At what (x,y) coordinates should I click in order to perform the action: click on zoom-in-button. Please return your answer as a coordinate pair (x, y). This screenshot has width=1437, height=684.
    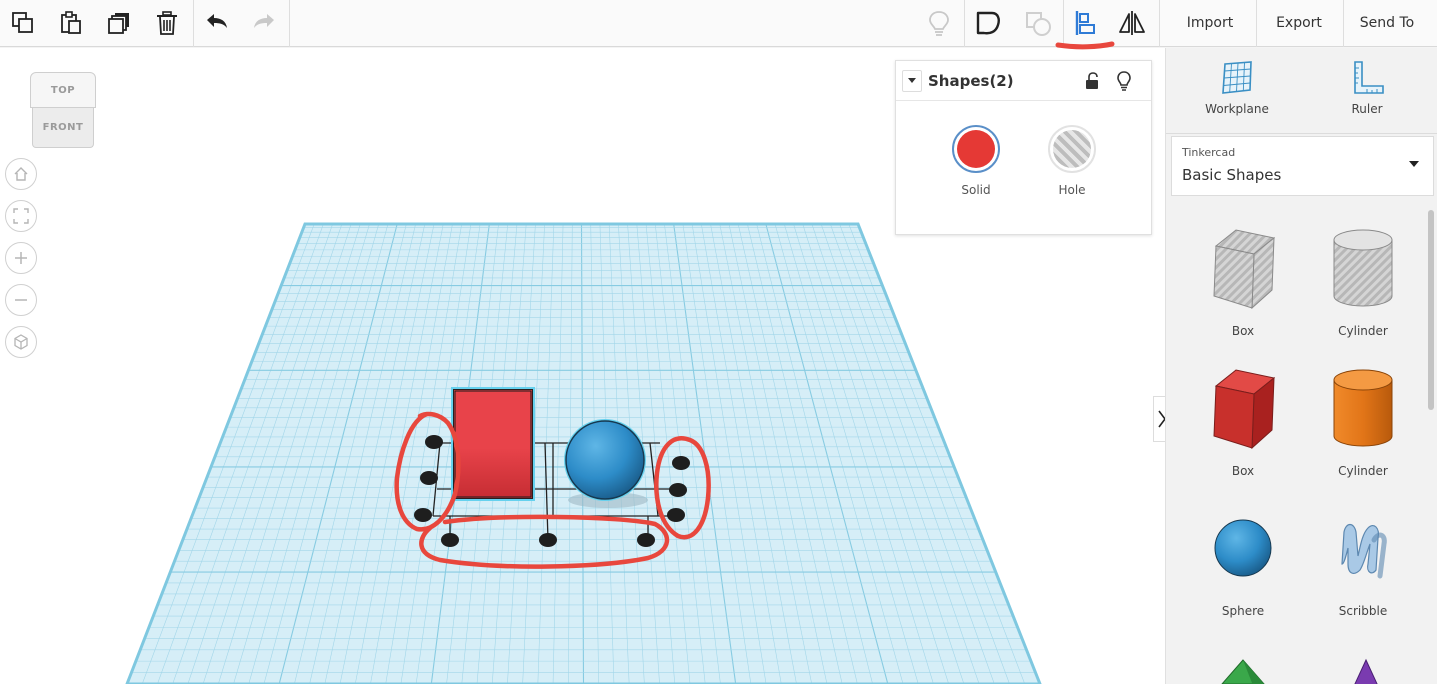
    Looking at the image, I should click on (21, 258).